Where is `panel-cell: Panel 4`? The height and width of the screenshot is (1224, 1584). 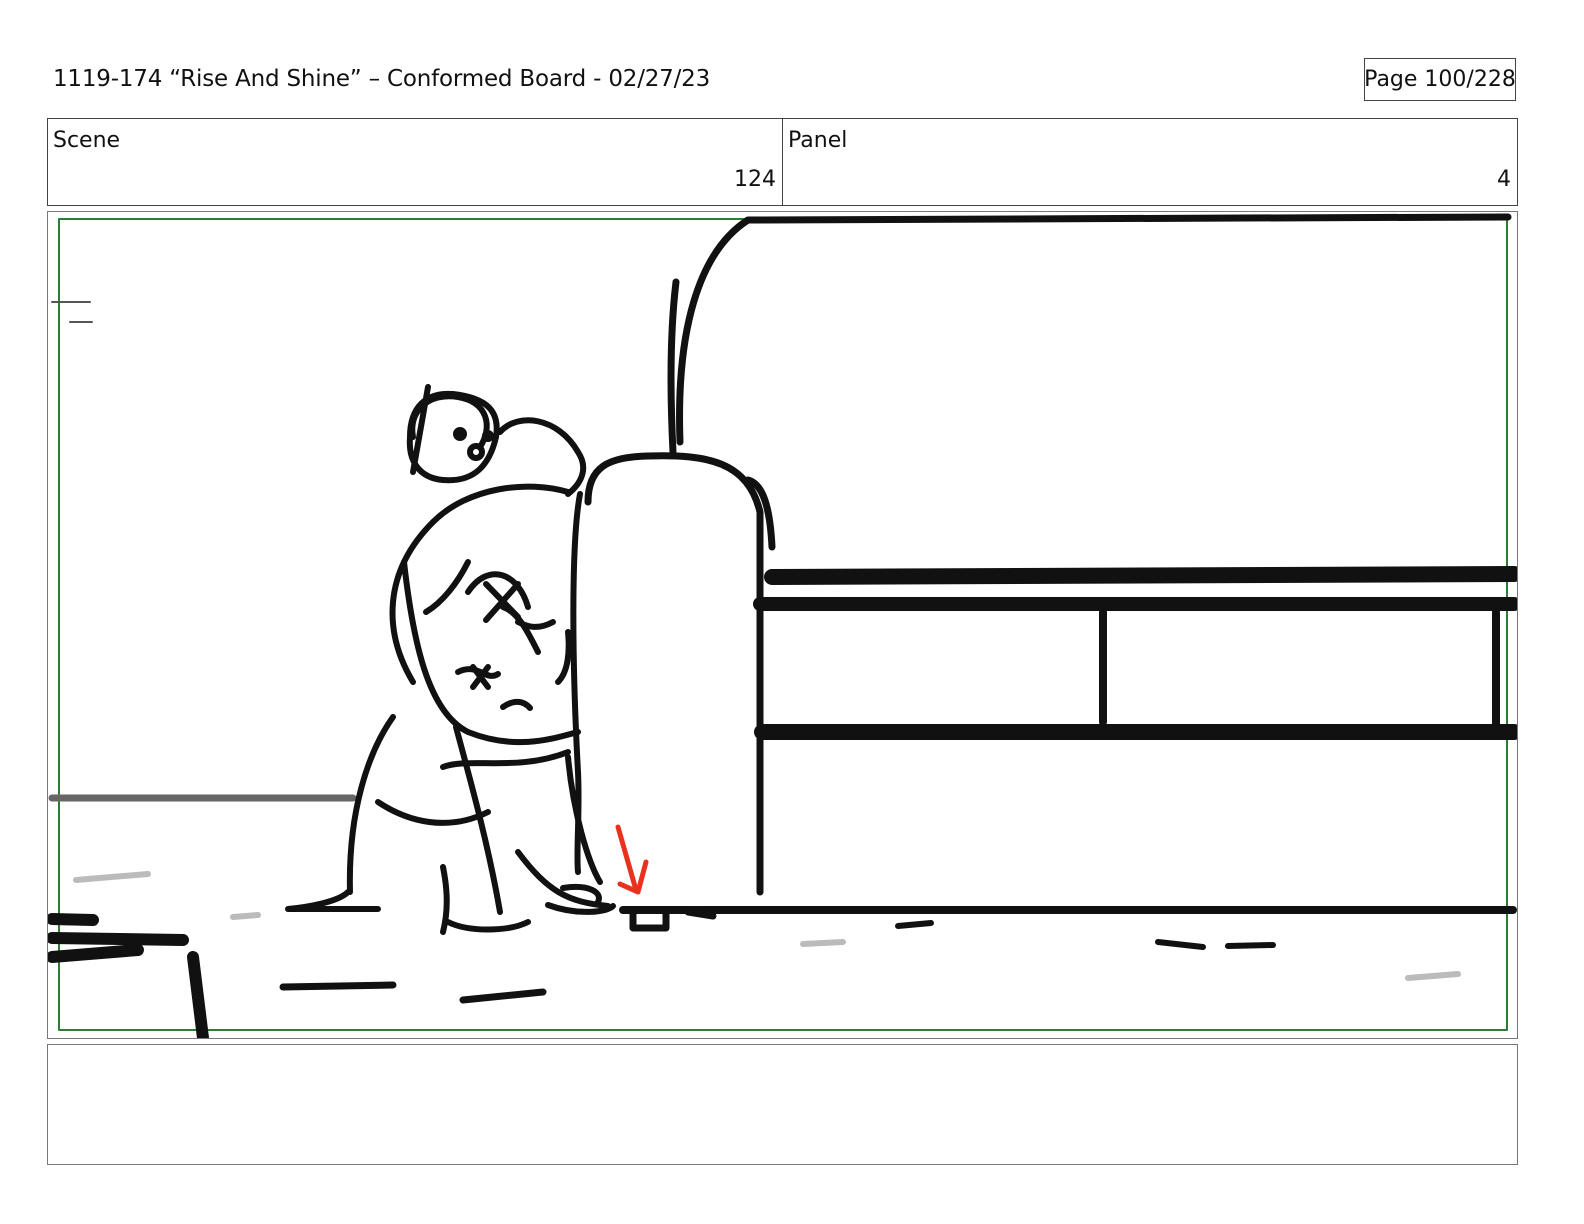
panel-cell: Panel 4 is located at coordinates (1149, 162).